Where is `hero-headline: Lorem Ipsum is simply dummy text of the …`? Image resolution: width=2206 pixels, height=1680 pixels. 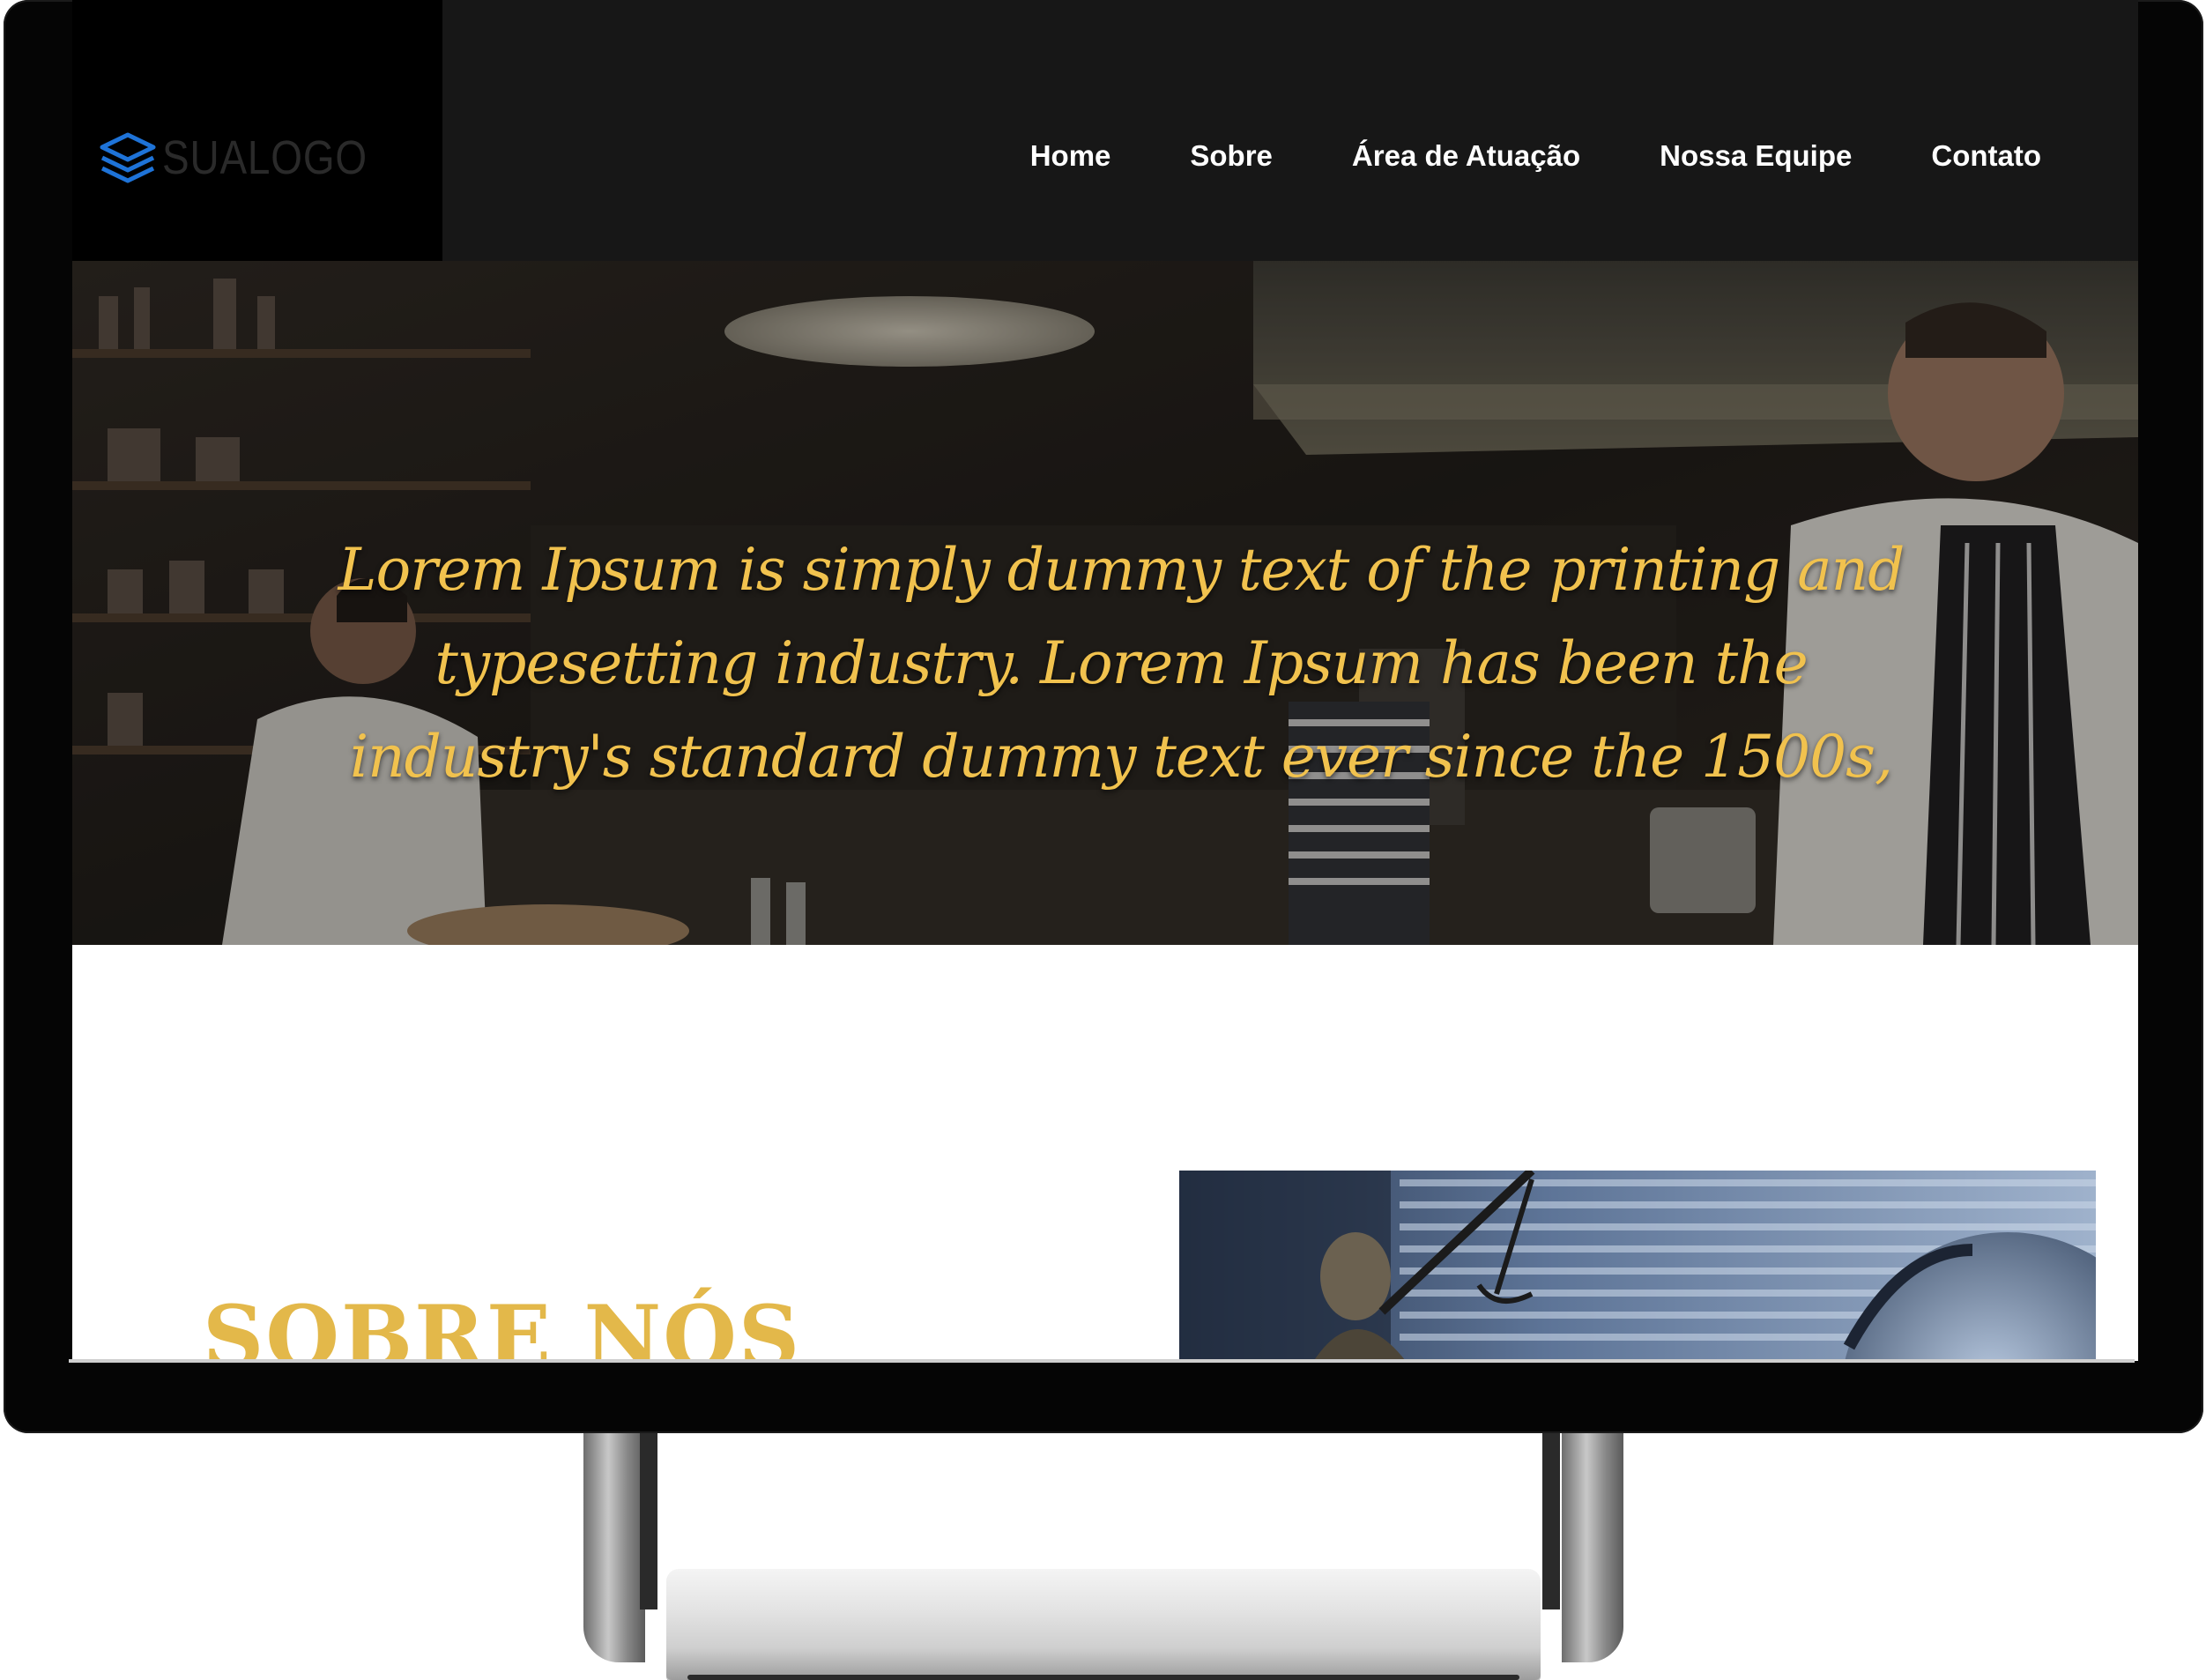 hero-headline: Lorem Ipsum is simply dummy text of the … is located at coordinates (1121, 663).